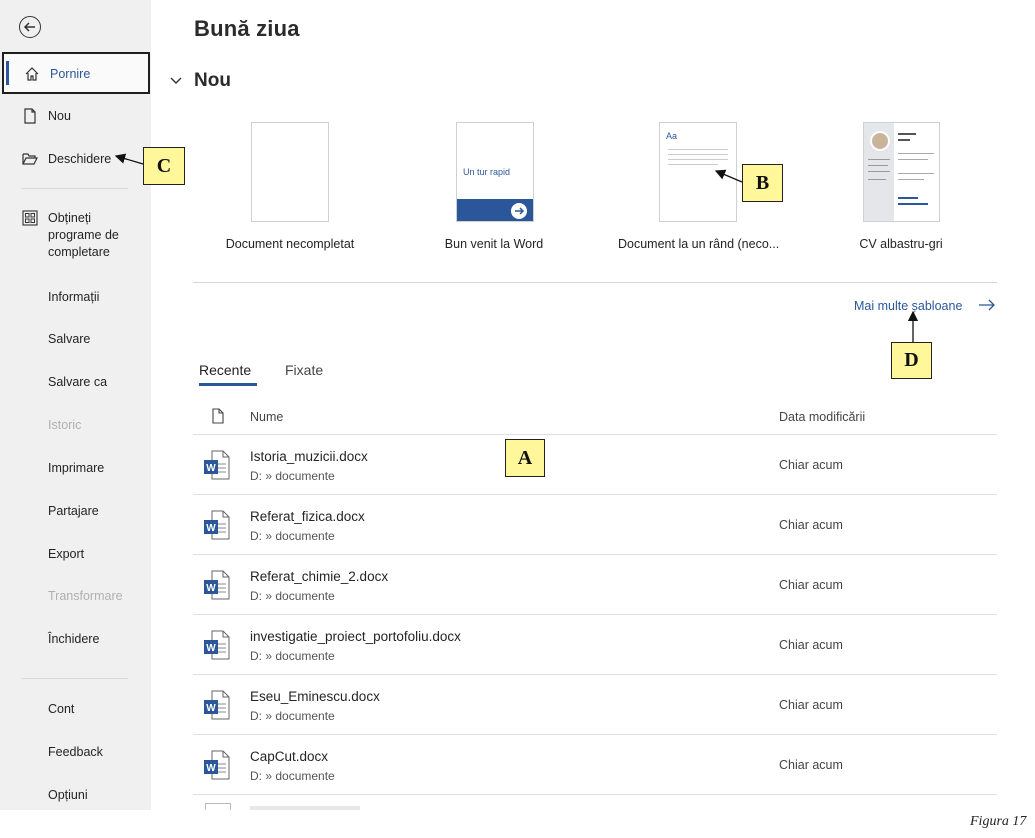 This screenshot has width=1035, height=838. I want to click on callout-label-c: C, so click(164, 166).